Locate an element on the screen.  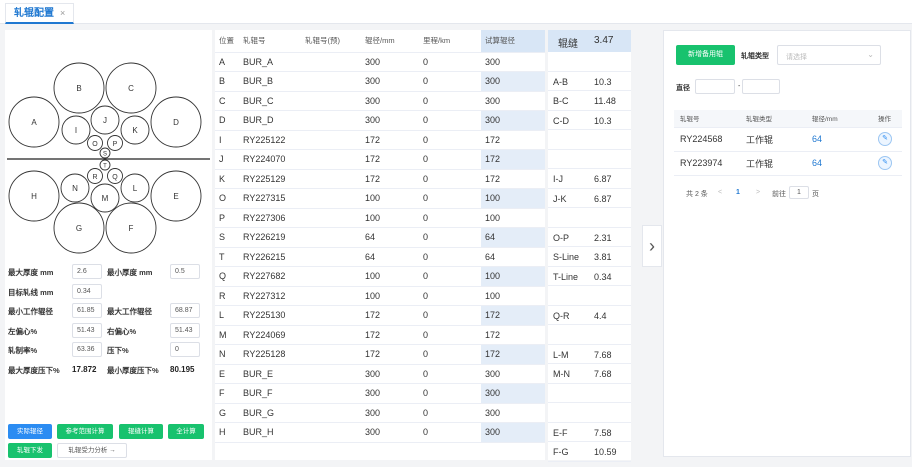
table-row: Q RY227682 100 0 100 is located at coordinates (380, 276).